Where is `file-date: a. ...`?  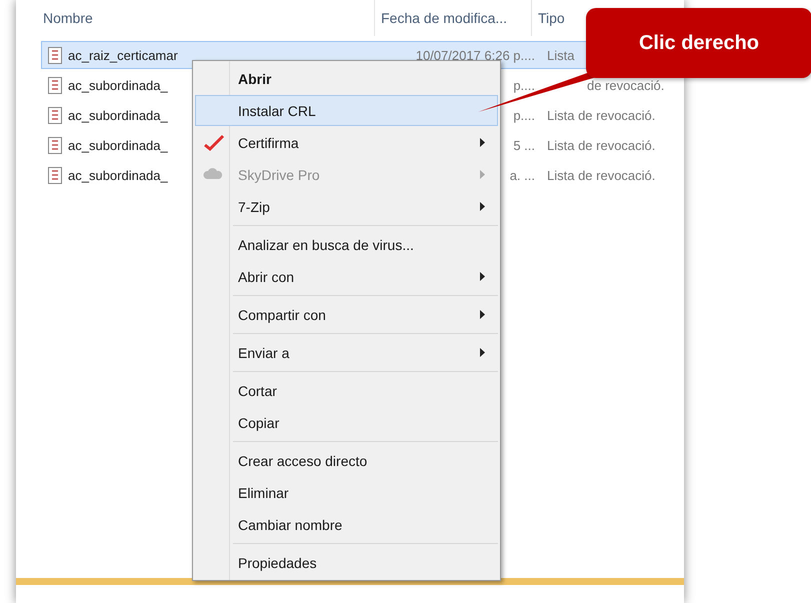 file-date: a. ... is located at coordinates (523, 175).